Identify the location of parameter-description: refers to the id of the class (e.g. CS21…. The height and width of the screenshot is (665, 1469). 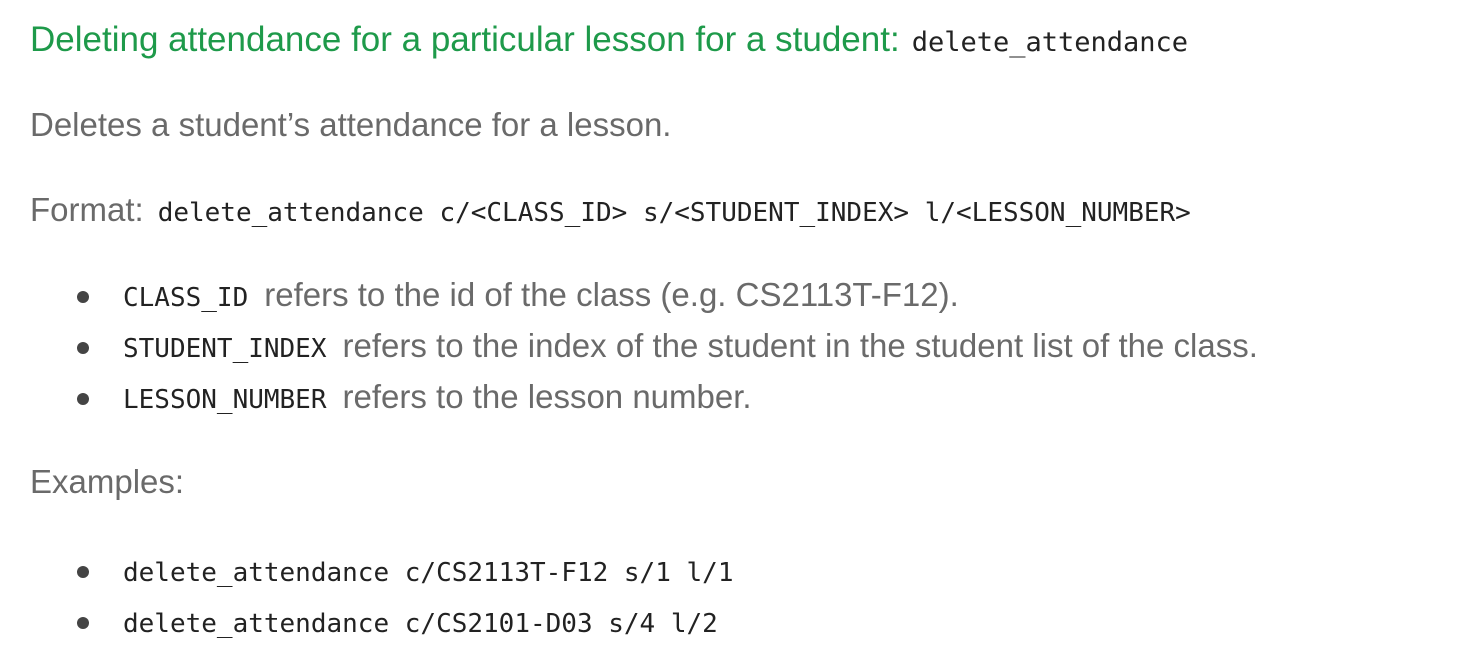
(611, 294).